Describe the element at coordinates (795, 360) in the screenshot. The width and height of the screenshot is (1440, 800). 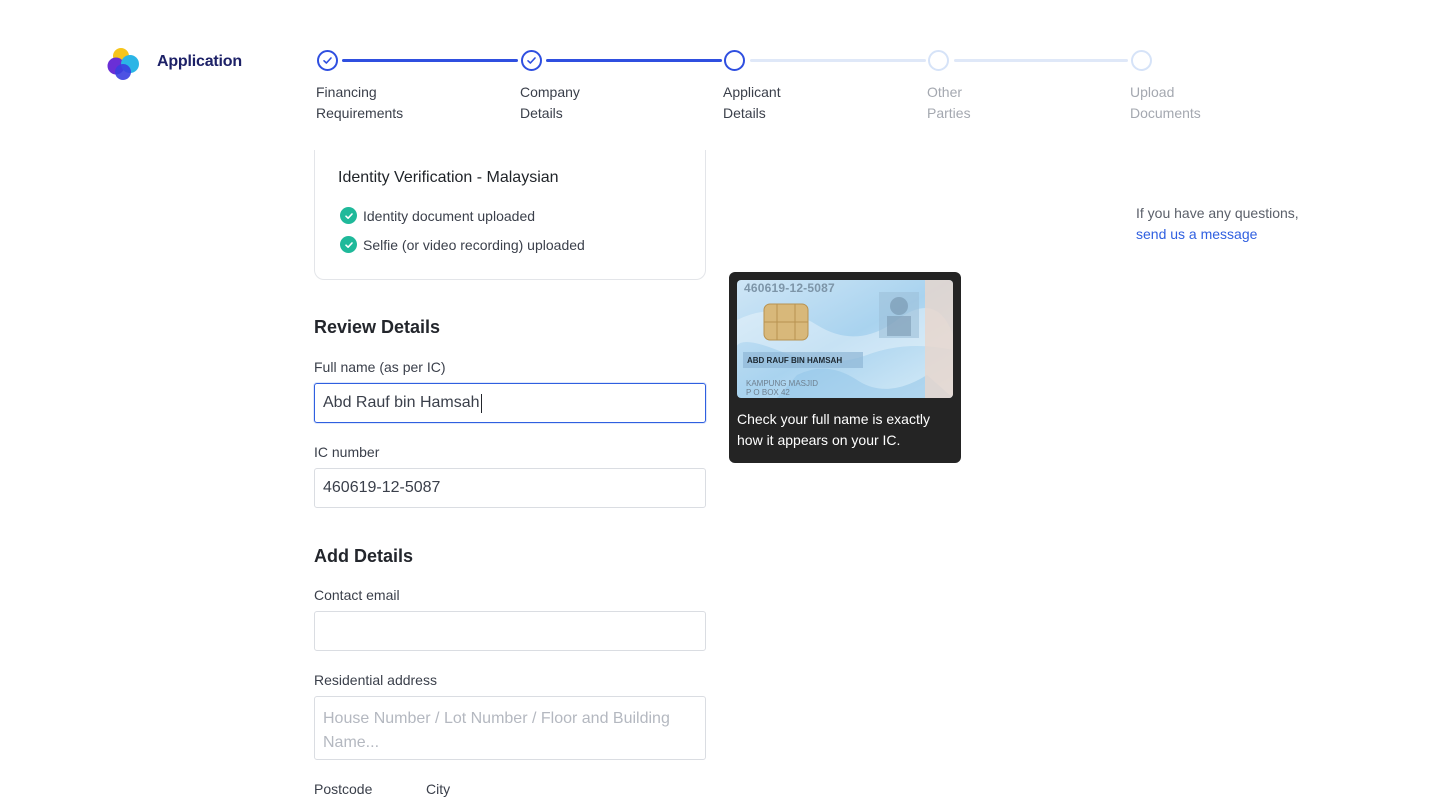
I see `ic-card-name: ABD RAUF BIN HAMSAH` at that location.